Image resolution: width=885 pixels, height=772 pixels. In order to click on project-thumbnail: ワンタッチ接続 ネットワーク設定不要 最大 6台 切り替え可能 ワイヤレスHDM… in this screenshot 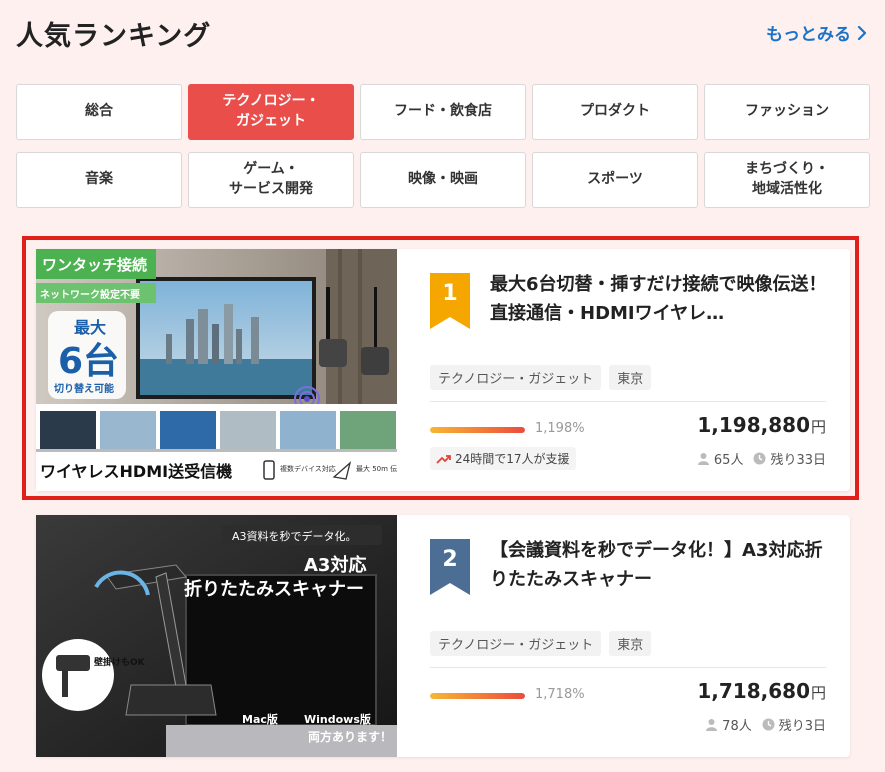, I will do `click(216, 370)`.